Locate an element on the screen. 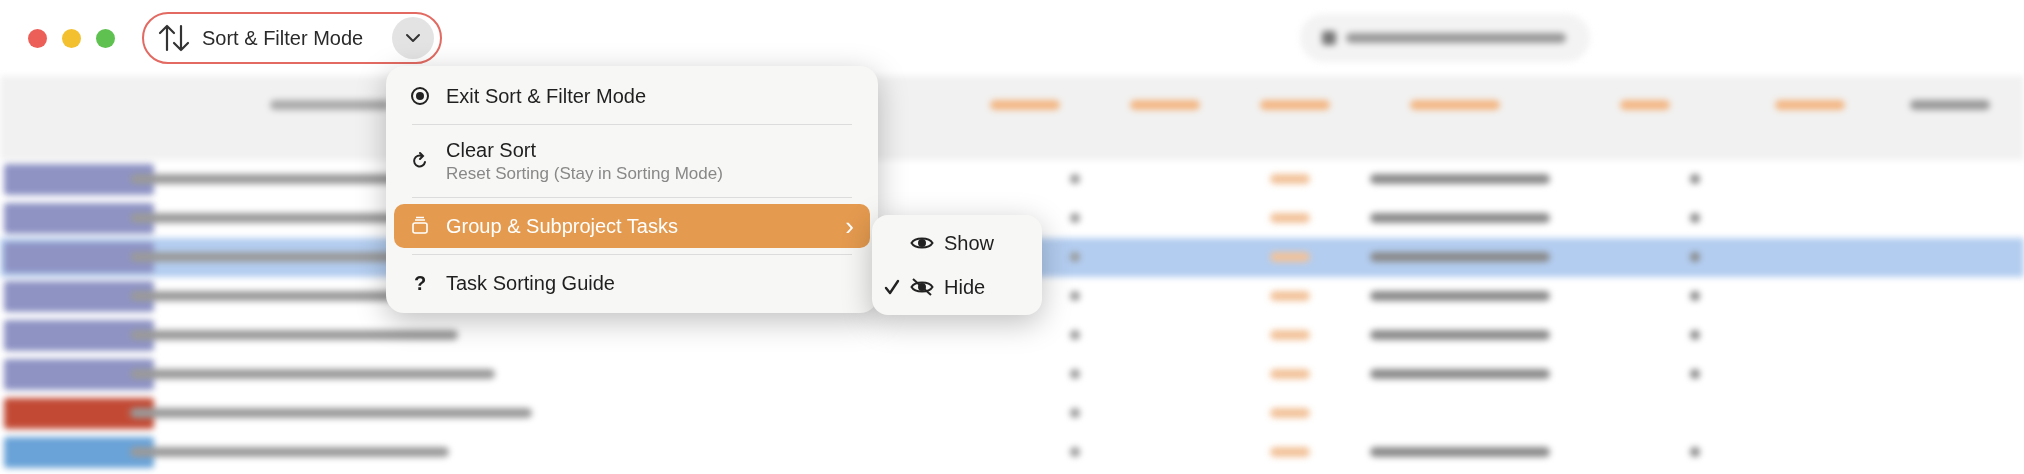  menu-item-subtitle: Reset Sorting (Stay in Sorting Mode) is located at coordinates (585, 174).